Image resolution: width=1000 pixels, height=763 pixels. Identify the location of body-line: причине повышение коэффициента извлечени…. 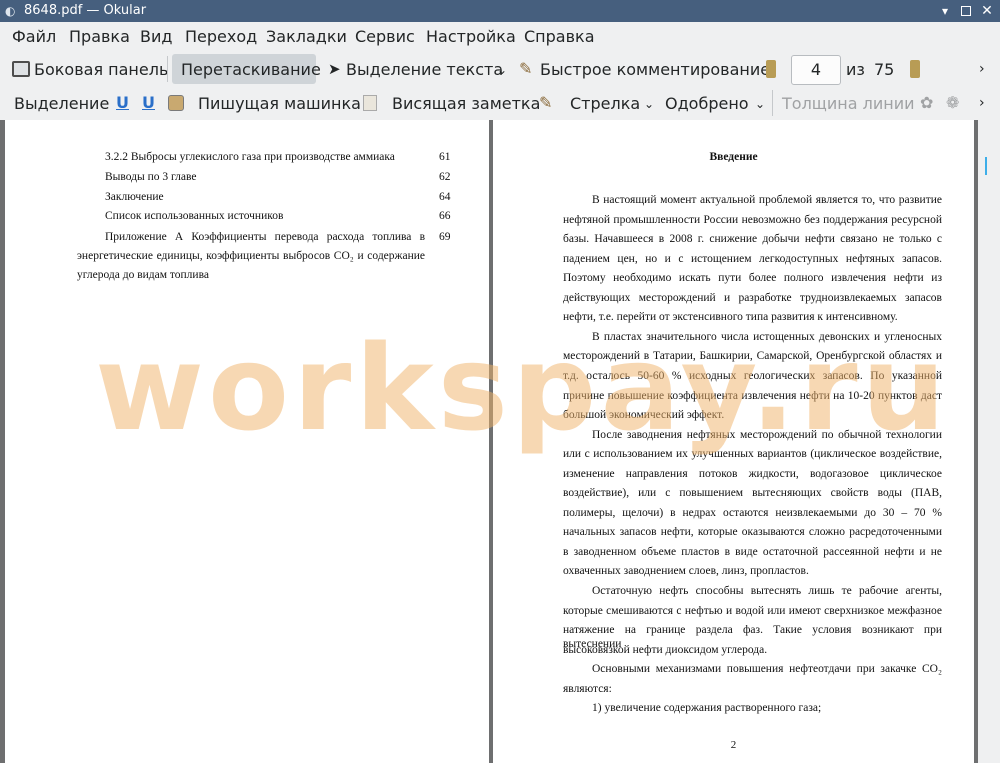
(752, 395).